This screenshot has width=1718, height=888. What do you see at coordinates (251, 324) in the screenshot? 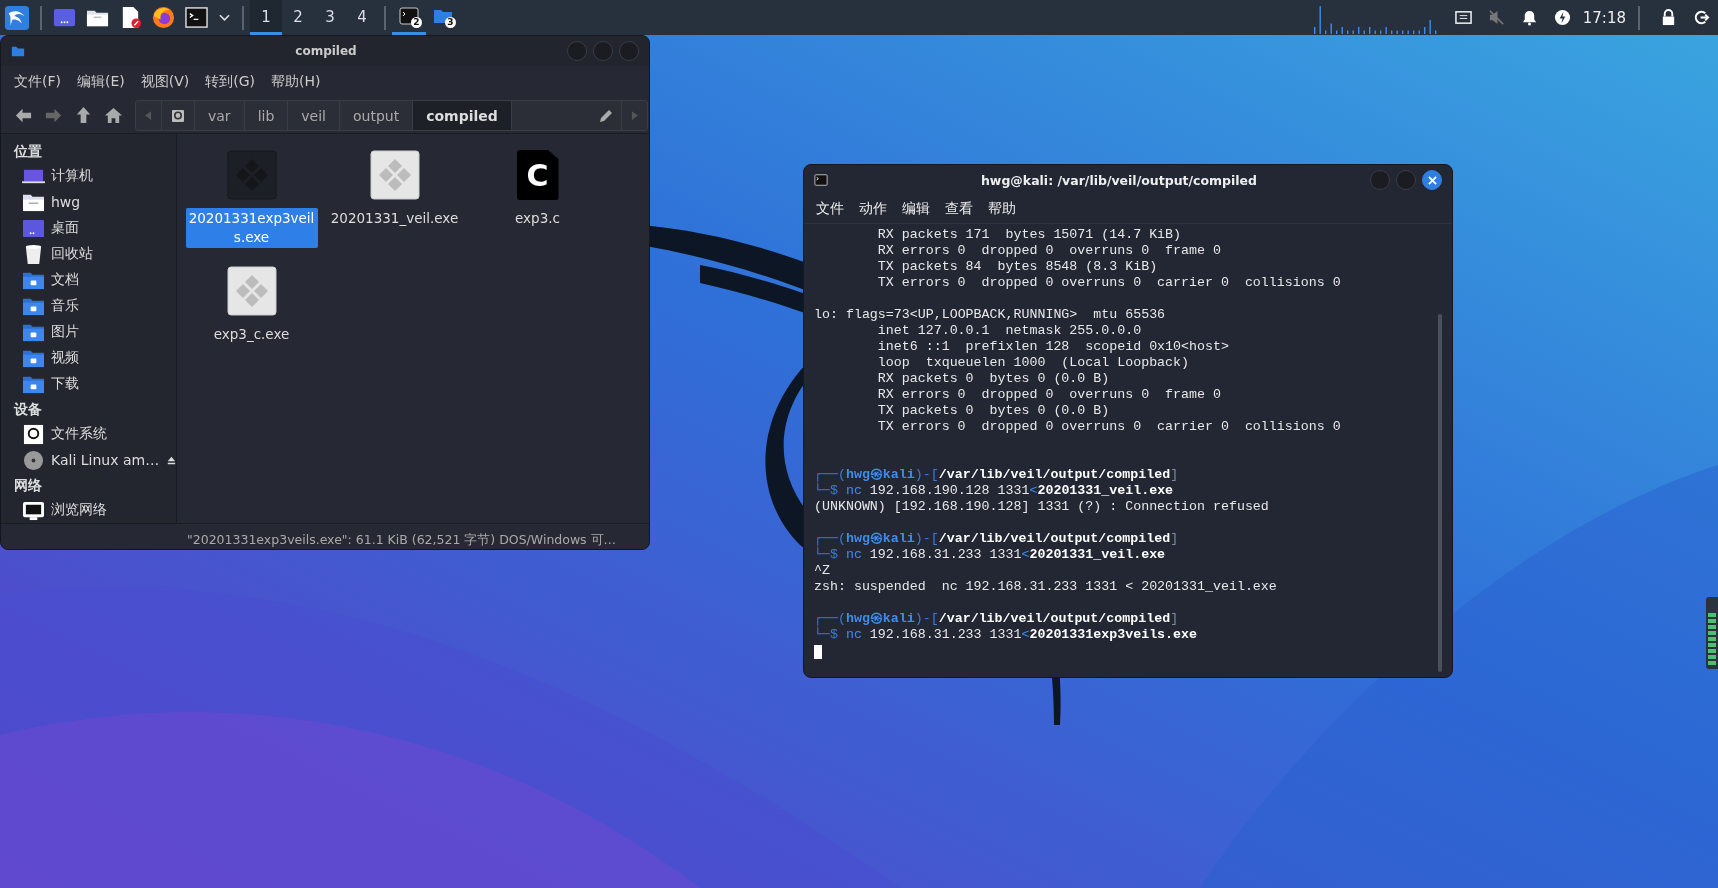
I see `file-item: exp3_c.exe` at bounding box center [251, 324].